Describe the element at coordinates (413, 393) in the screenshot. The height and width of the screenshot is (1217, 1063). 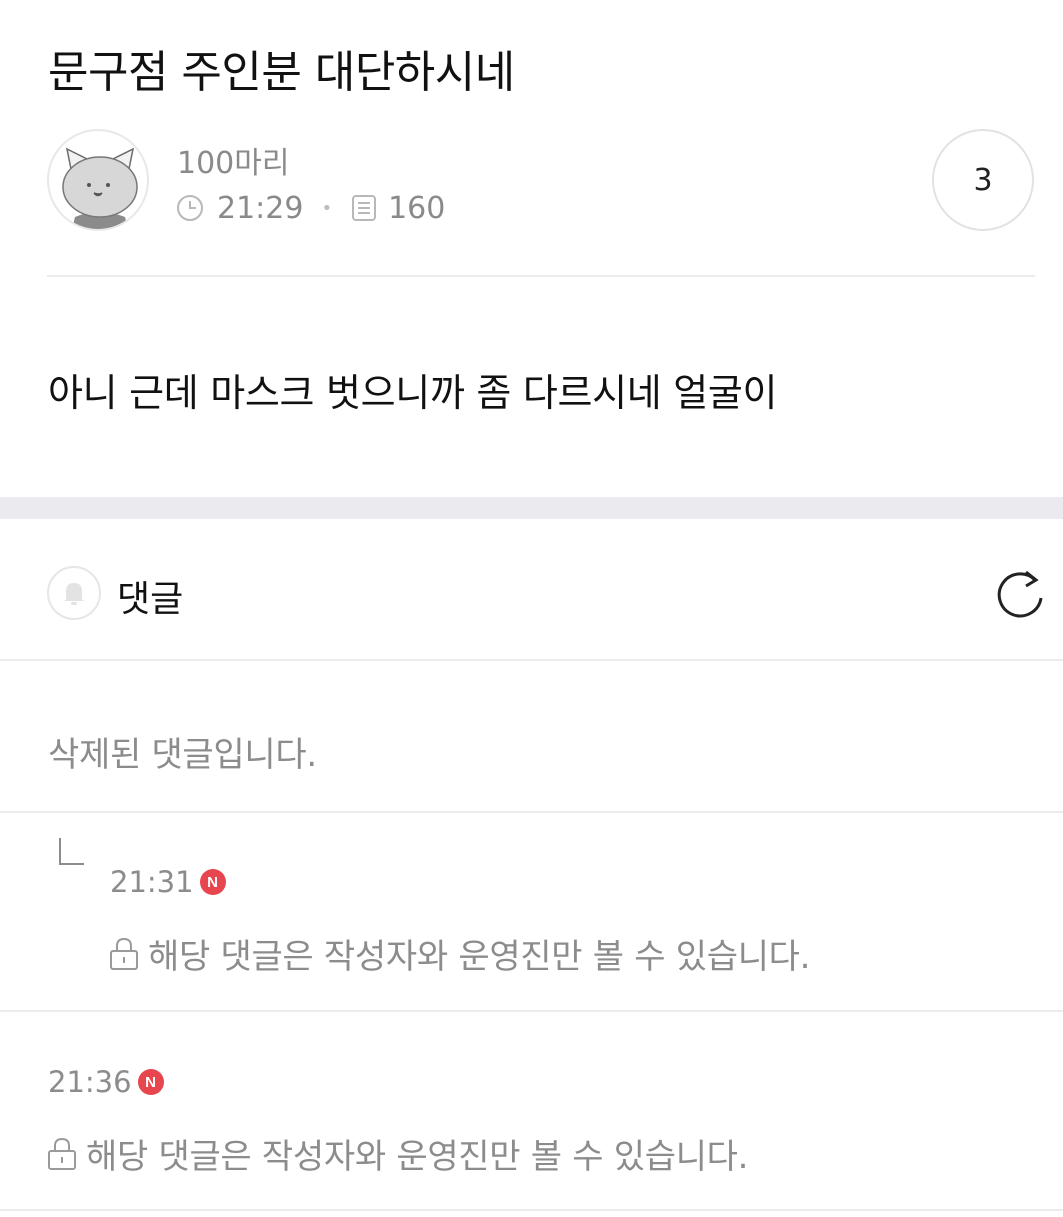
I see `post-body: 아니 근데 마스크 벗으니까 좀 다르시네 얼굴이` at that location.